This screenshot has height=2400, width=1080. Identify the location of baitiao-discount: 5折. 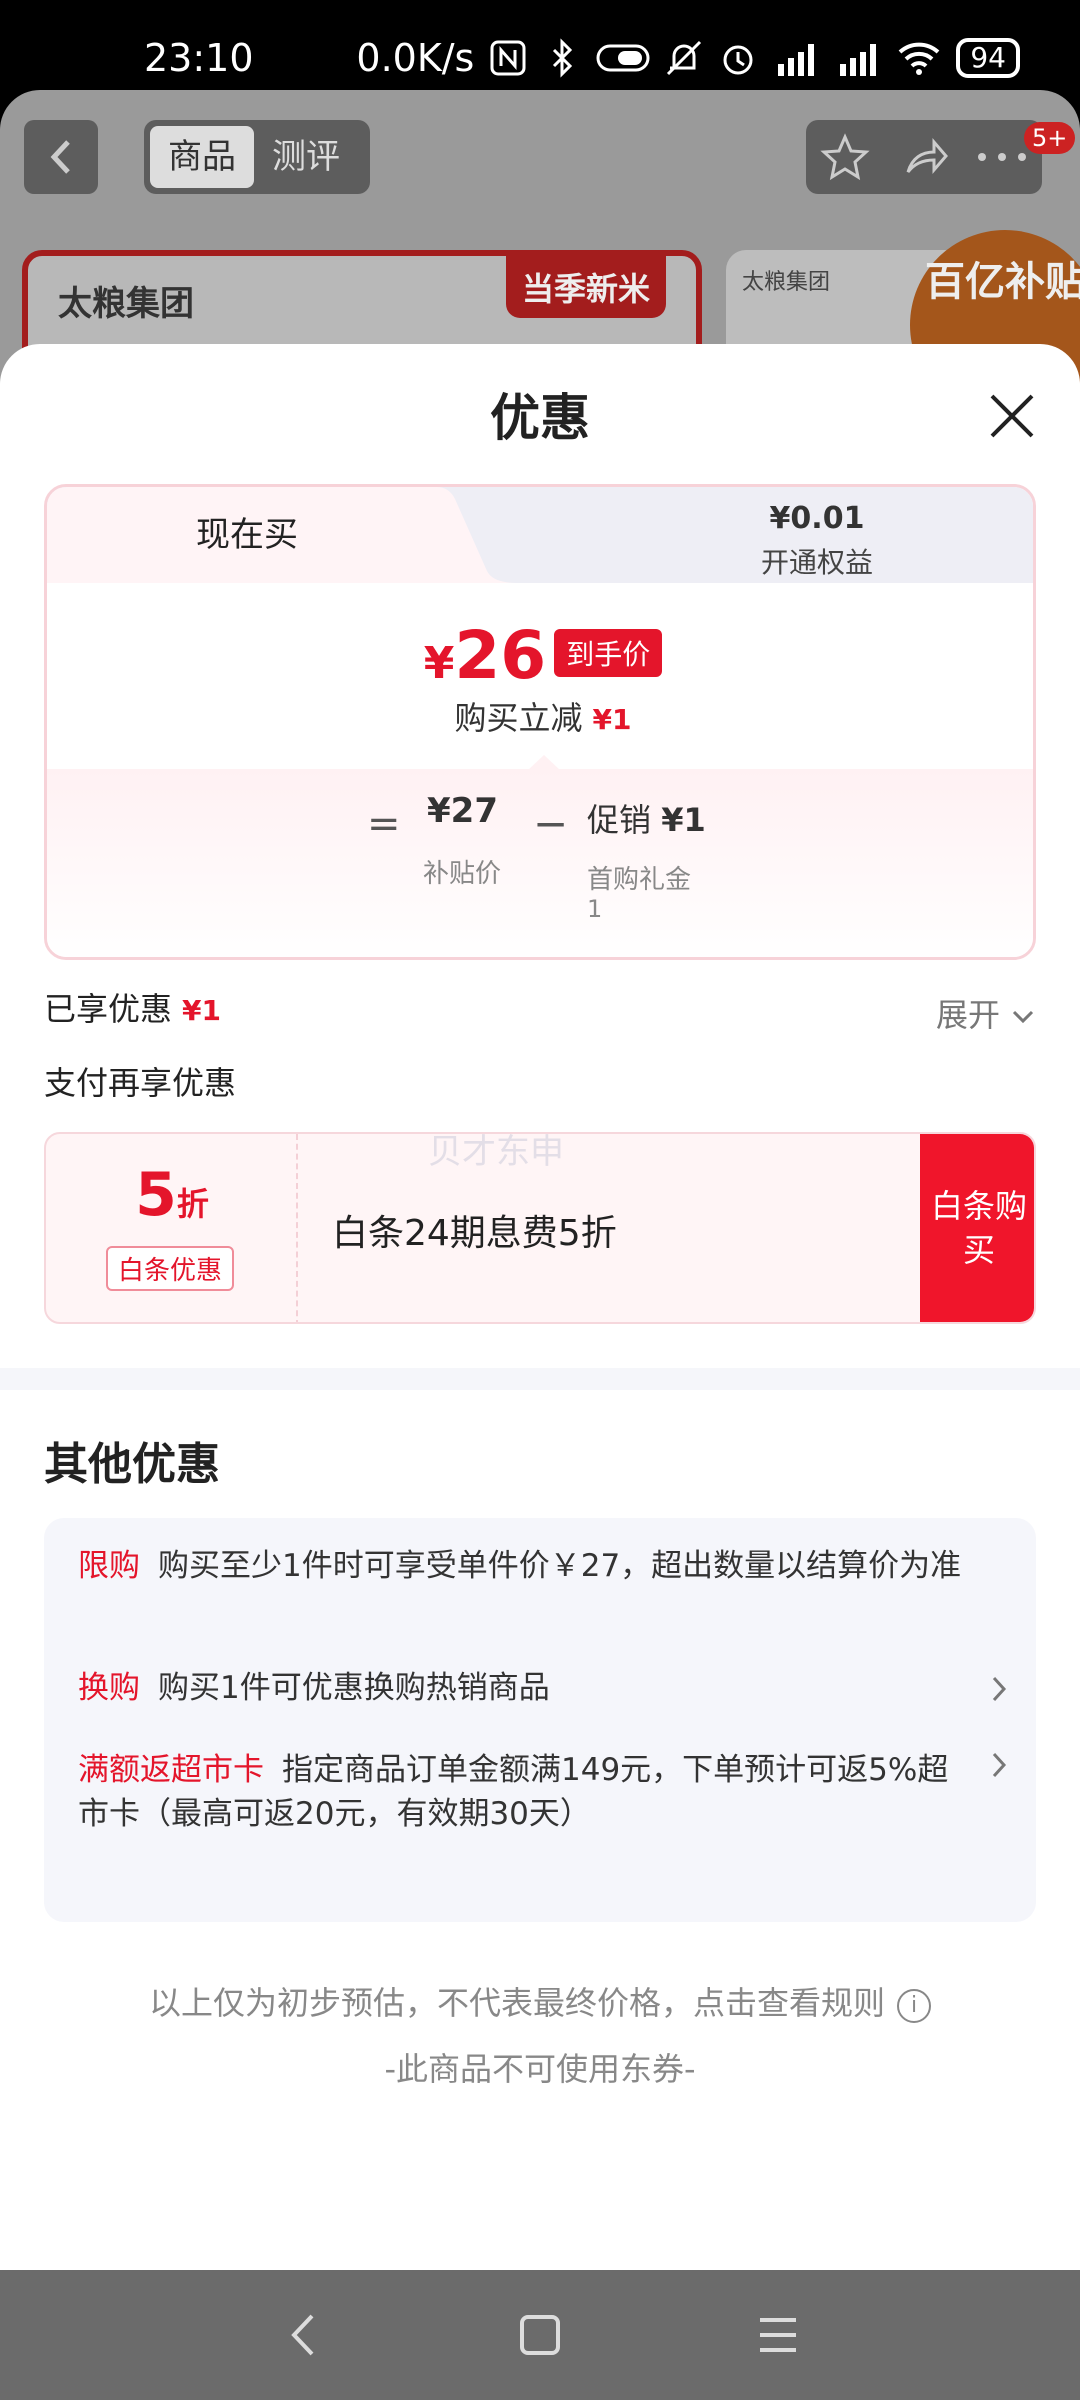
(172, 1195).